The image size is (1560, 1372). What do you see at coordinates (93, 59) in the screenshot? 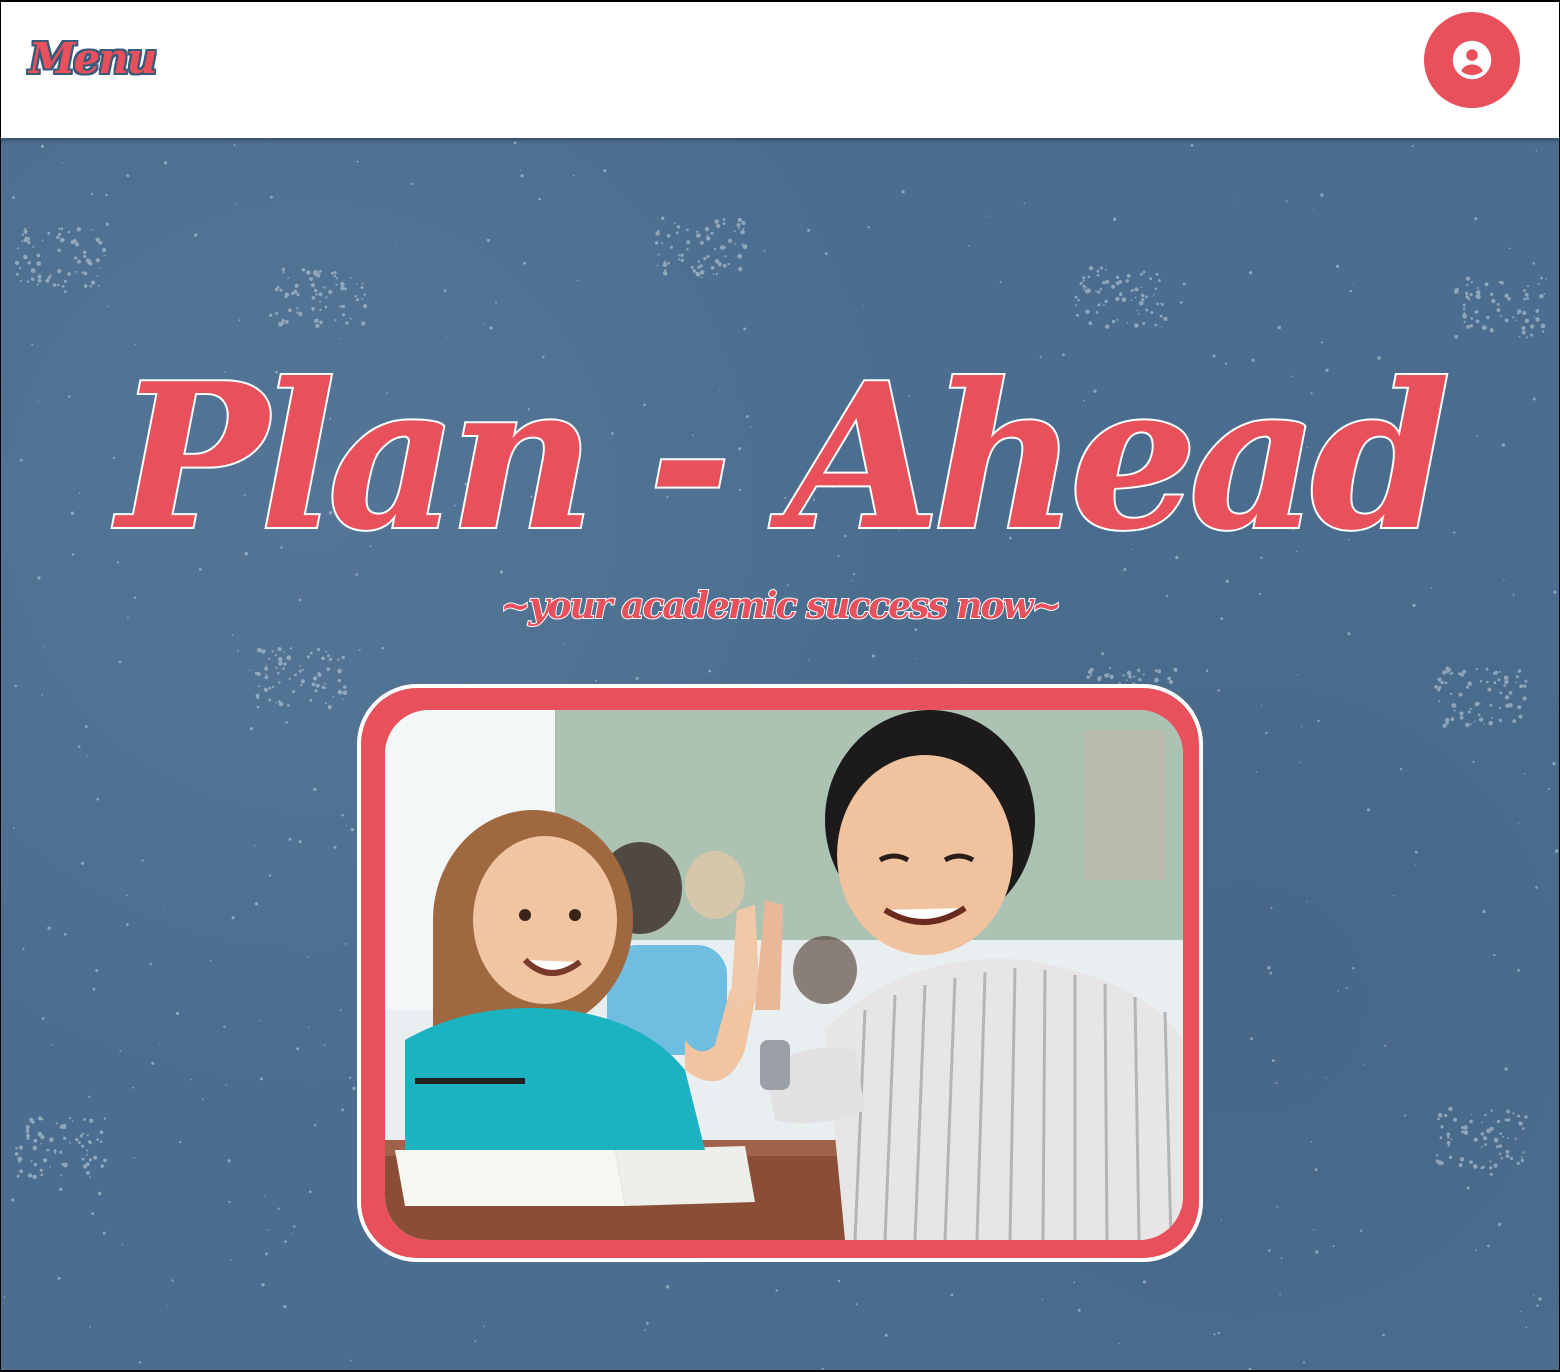
I see `menu-button: Menu` at bounding box center [93, 59].